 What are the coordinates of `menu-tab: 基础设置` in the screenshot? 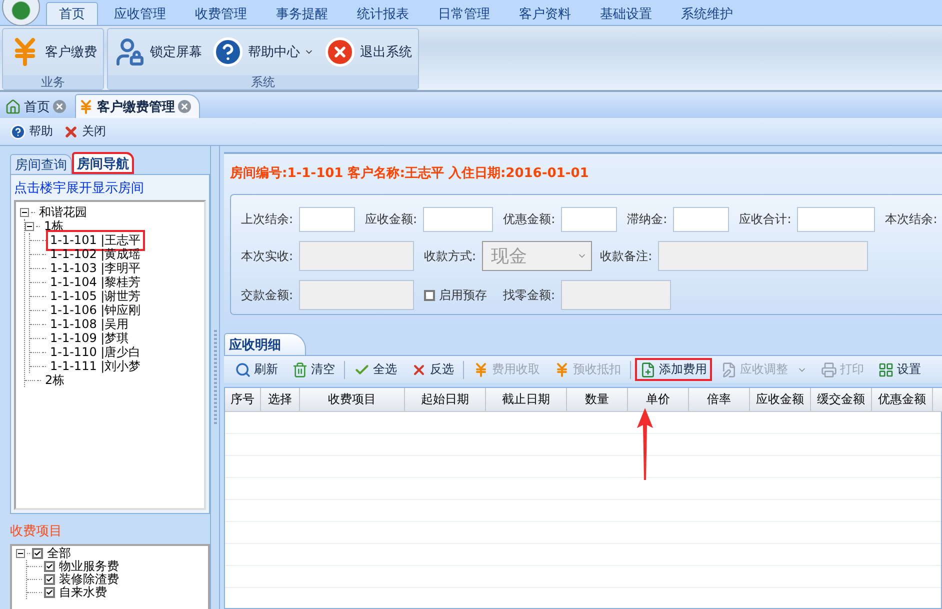 It's located at (626, 13).